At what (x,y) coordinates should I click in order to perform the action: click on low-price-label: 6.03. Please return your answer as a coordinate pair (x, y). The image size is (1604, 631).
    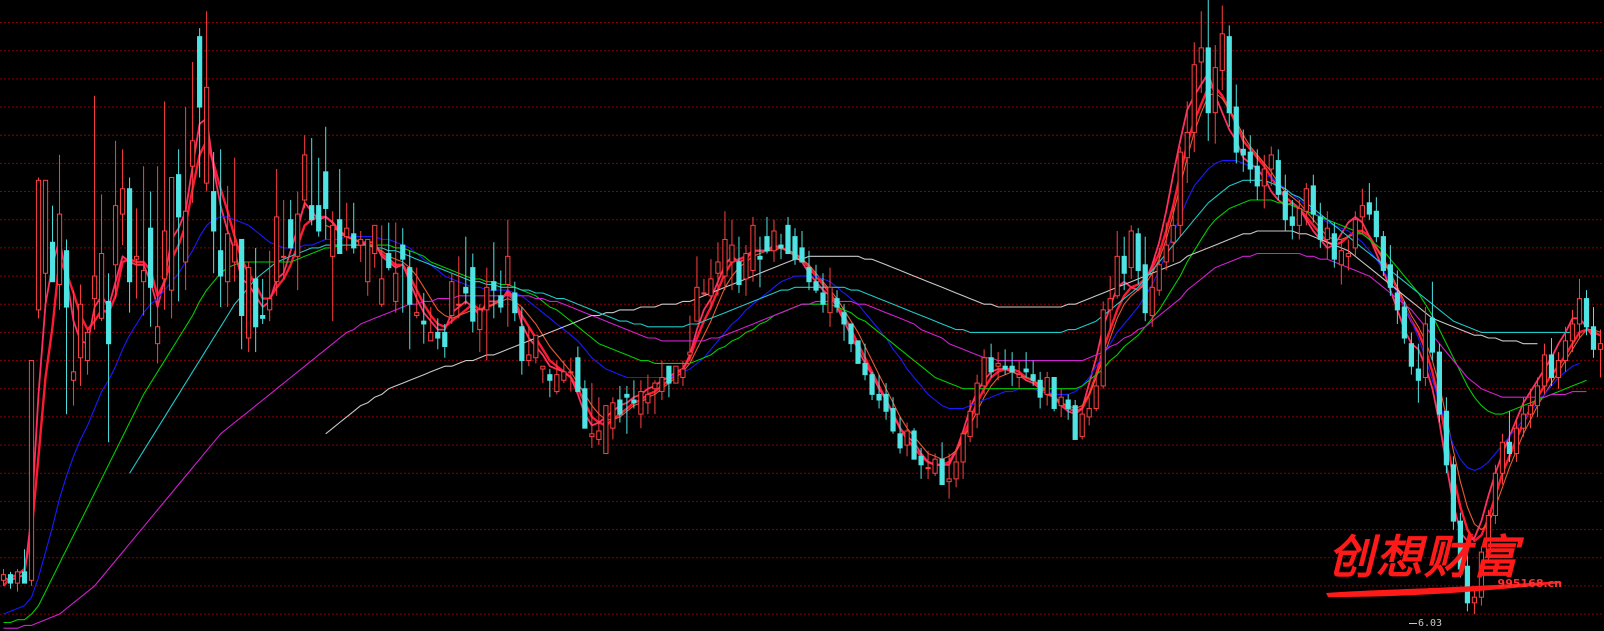
    Looking at the image, I should click on (1430, 623).